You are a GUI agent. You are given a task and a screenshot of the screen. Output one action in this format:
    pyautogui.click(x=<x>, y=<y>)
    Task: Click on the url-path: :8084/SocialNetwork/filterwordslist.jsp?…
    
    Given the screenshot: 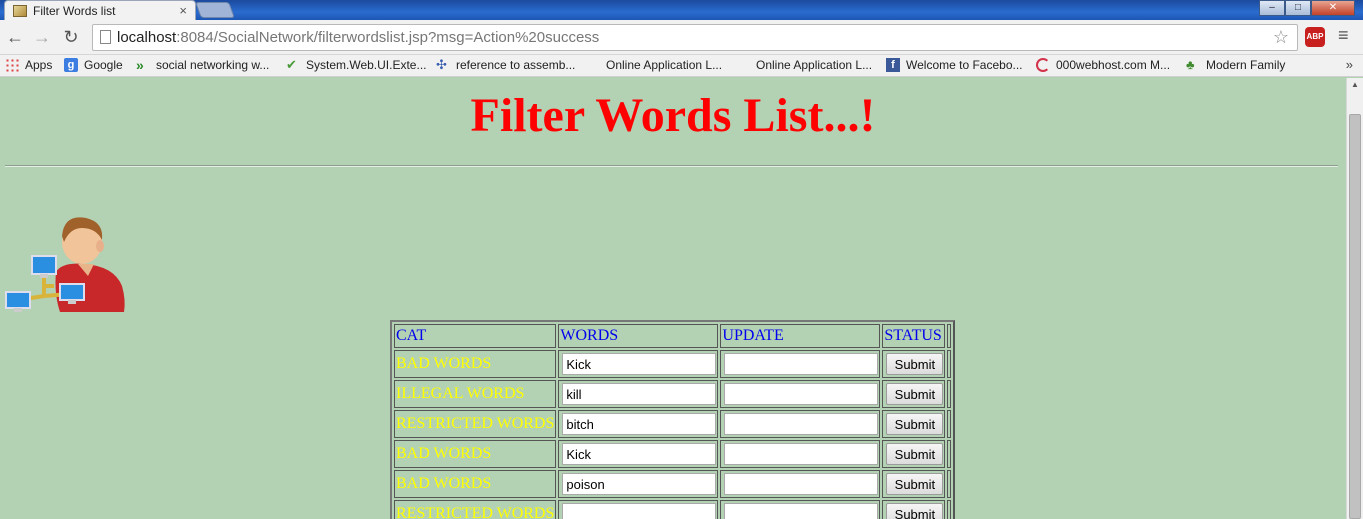 What is the action you would take?
    pyautogui.click(x=388, y=37)
    